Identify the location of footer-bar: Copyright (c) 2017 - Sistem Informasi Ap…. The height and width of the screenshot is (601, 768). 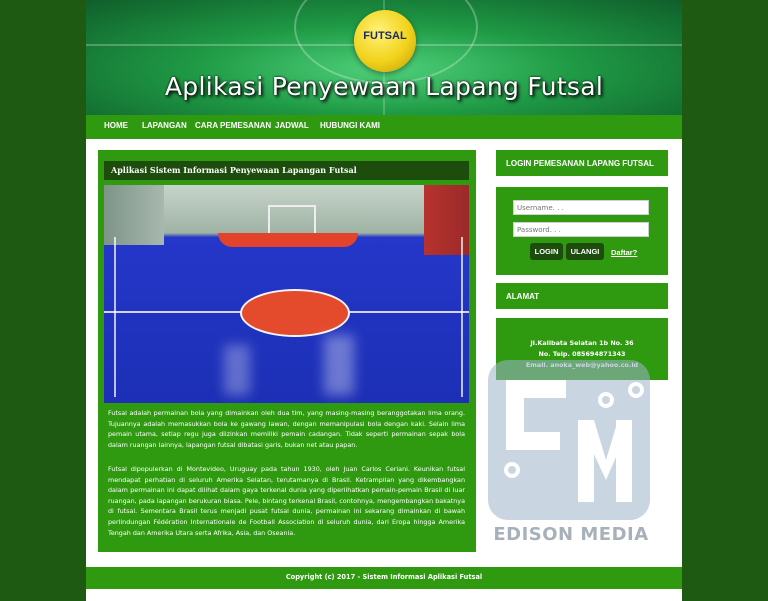
(384, 578).